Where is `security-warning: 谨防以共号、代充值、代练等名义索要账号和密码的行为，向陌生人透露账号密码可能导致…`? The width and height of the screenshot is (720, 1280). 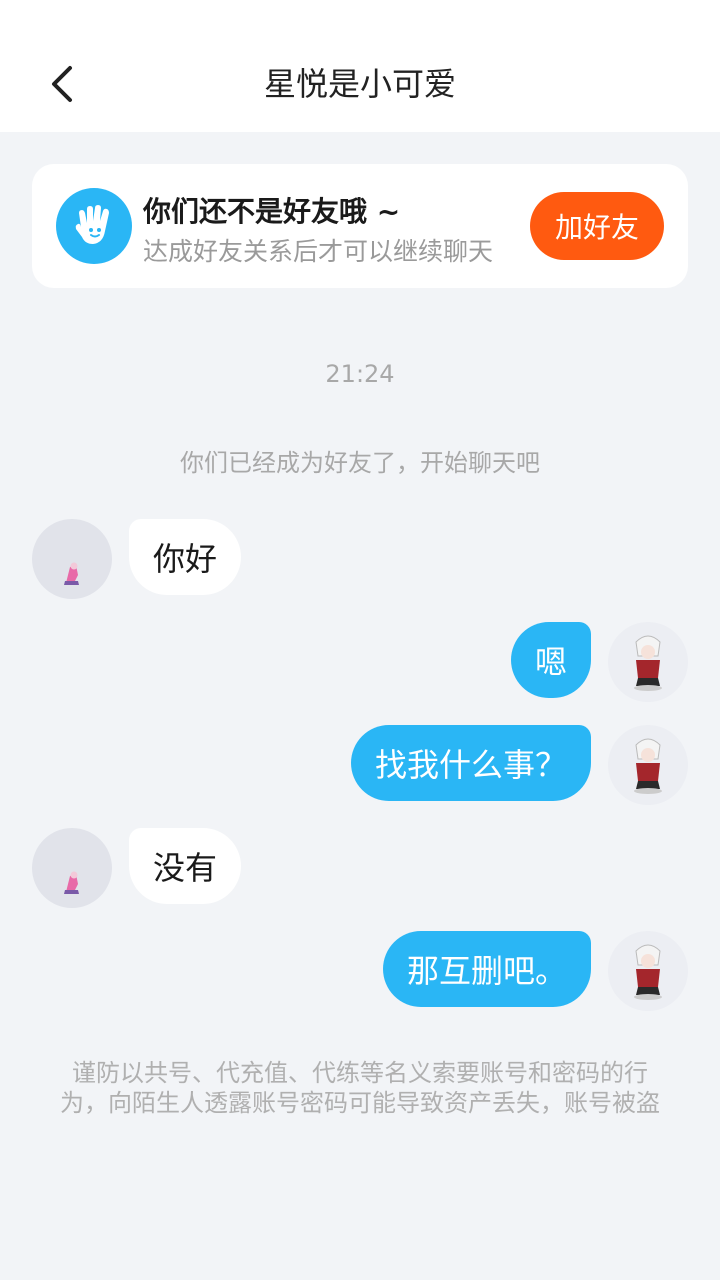 security-warning: 谨防以共号、代充值、代练等名义索要账号和密码的行为，向陌生人透露账号密码可能导致… is located at coordinates (360, 1088).